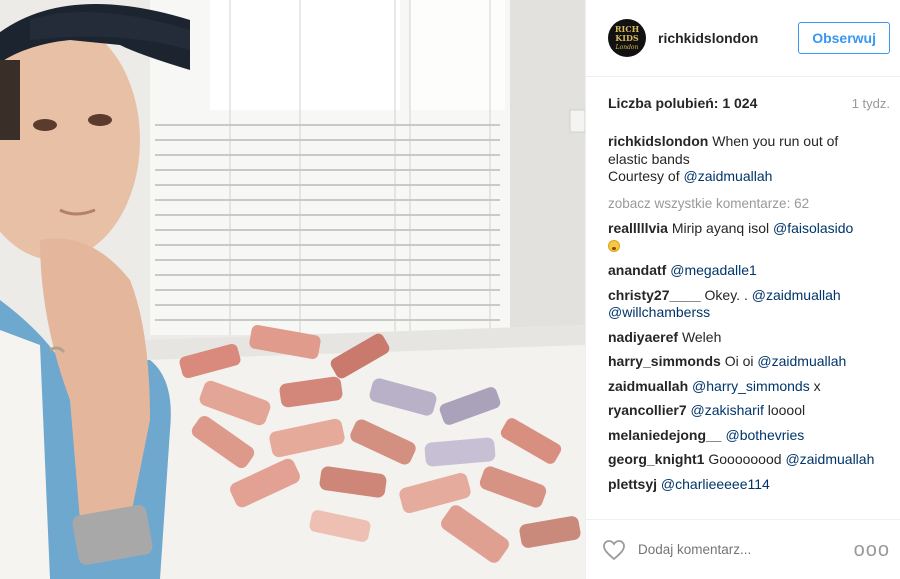  I want to click on post-meta: Liczba polubień: 1 024 1 tydz., so click(743, 103).